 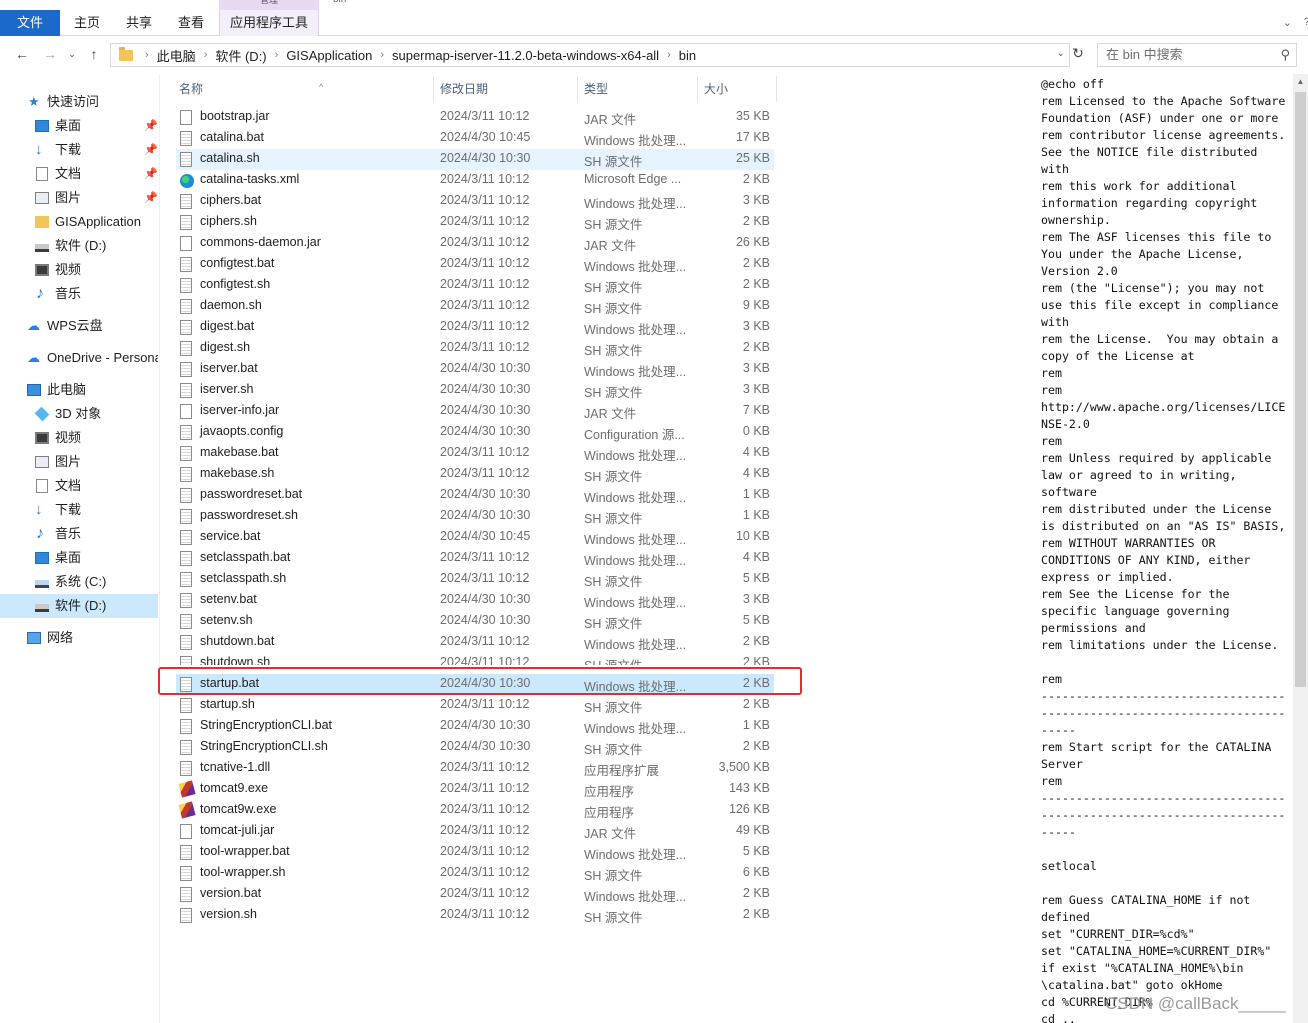 I want to click on file-row: setclasspath.sh 2024/3/11 10:12 SH 源文件 5 KB, so click(x=475, y=579).